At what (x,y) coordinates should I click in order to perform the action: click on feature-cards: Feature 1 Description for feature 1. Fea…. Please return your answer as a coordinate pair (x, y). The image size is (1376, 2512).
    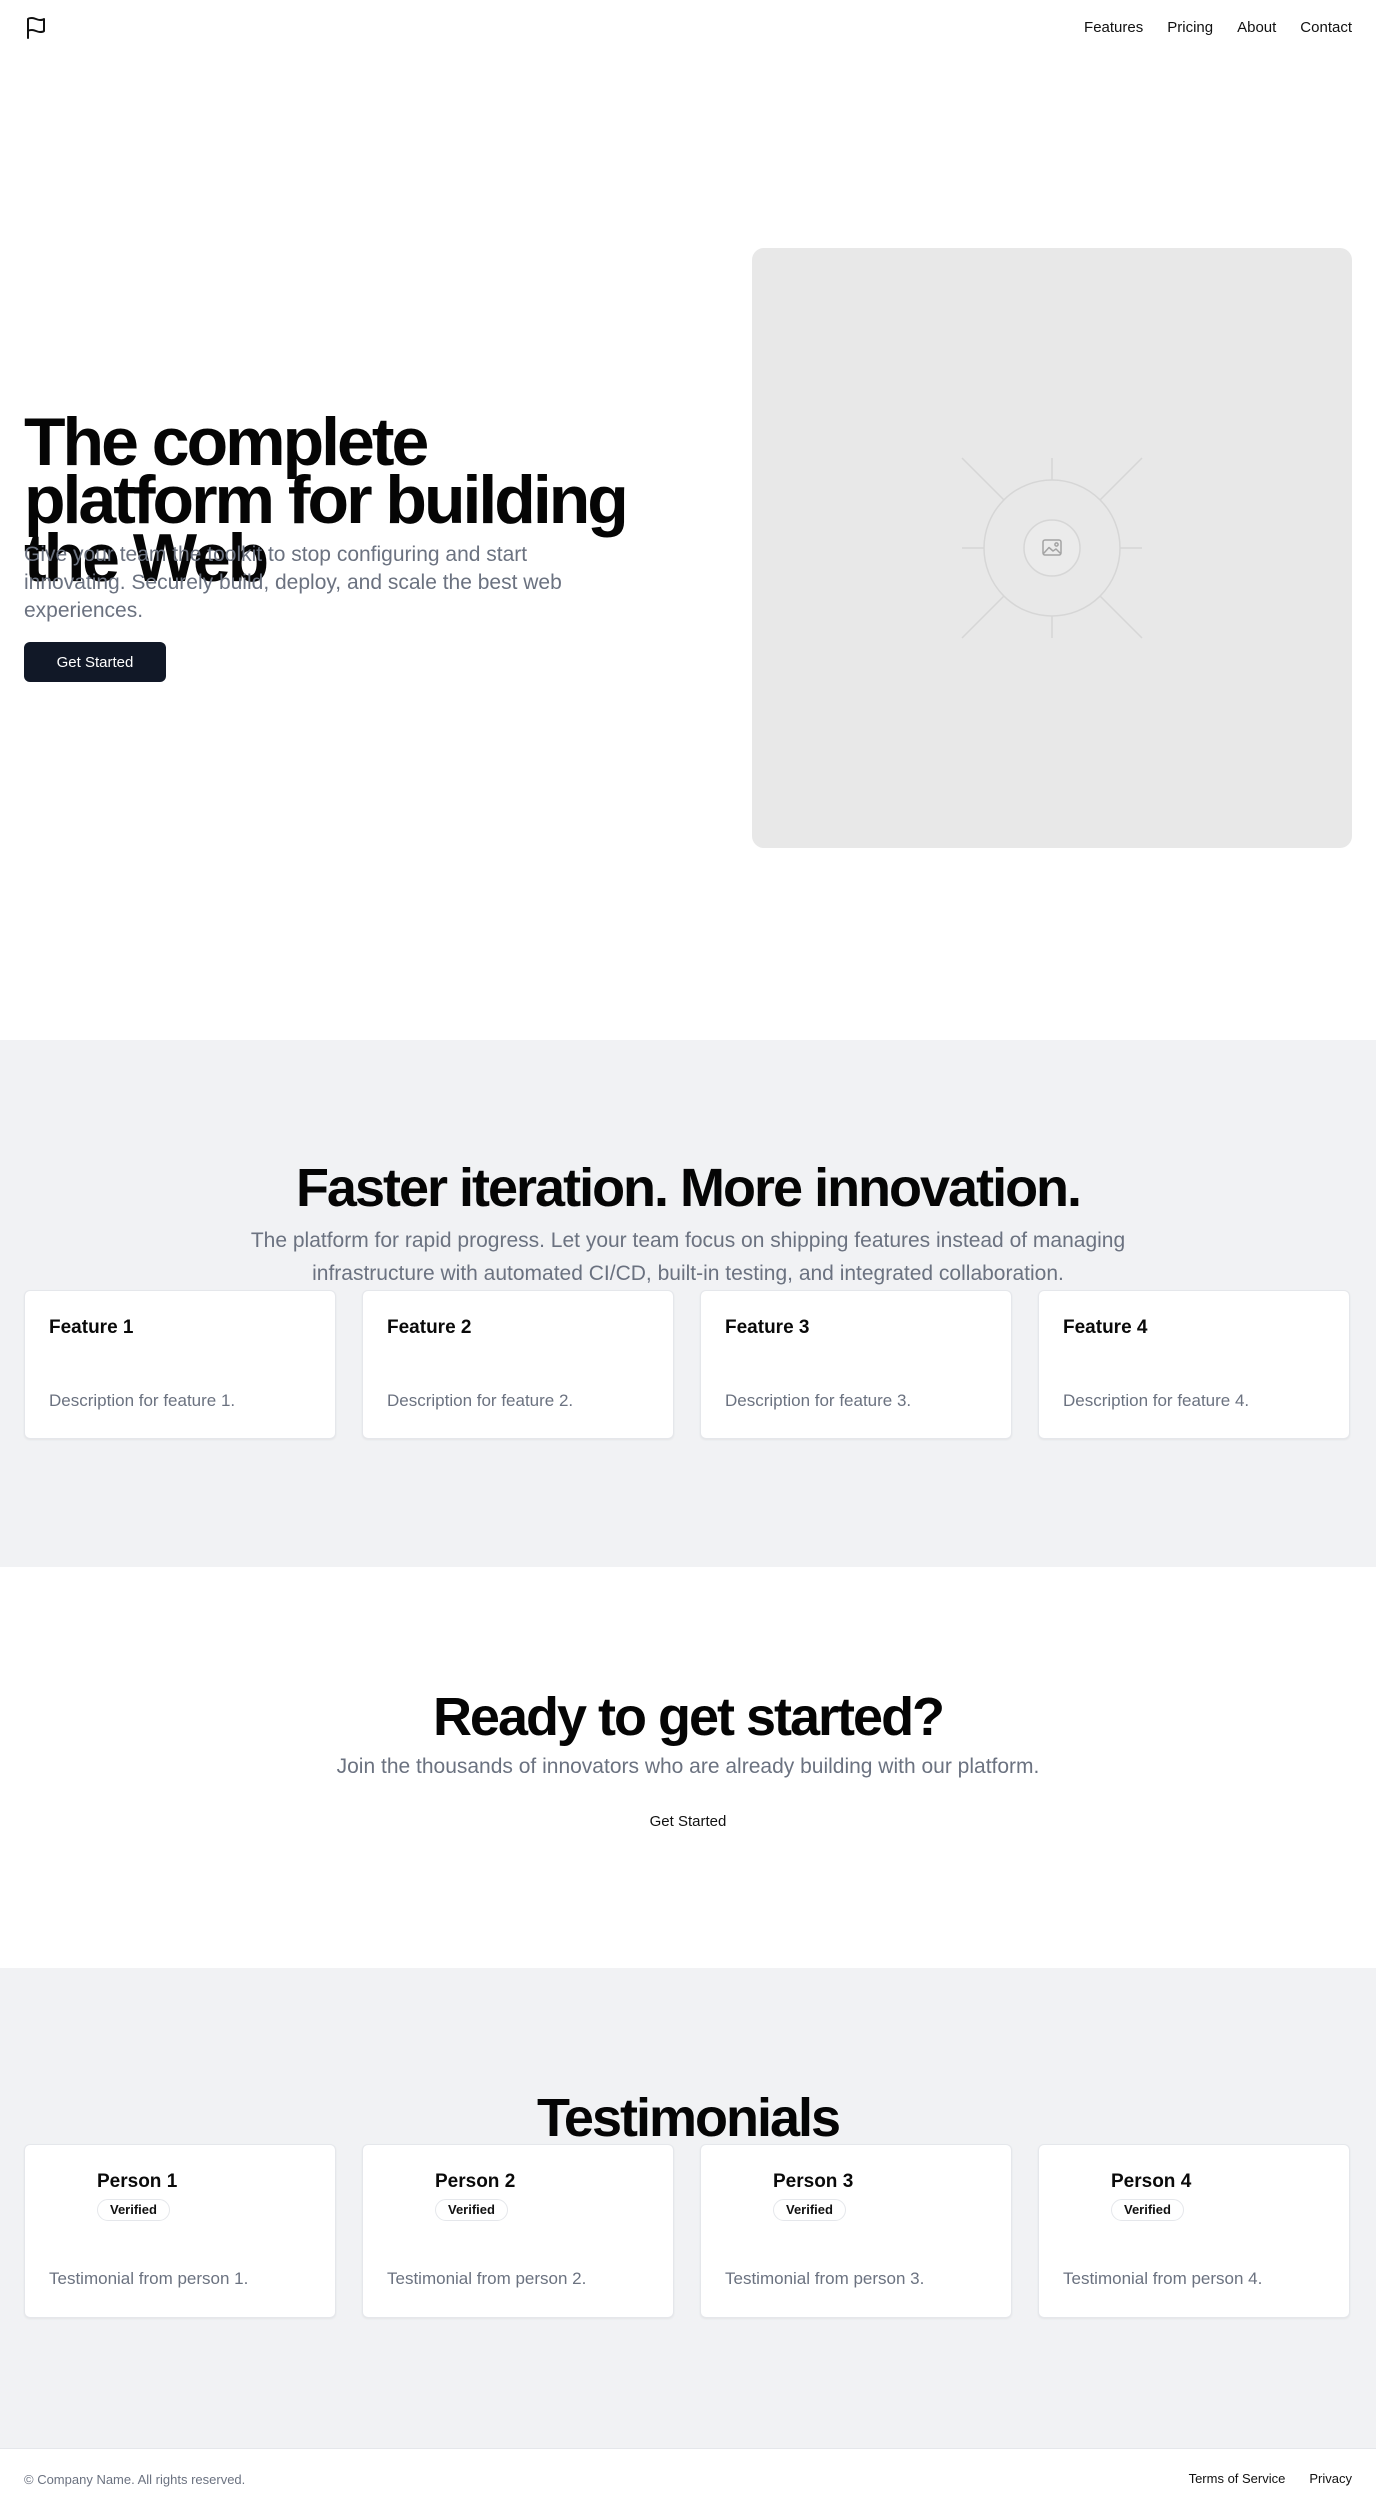
    Looking at the image, I should click on (687, 1364).